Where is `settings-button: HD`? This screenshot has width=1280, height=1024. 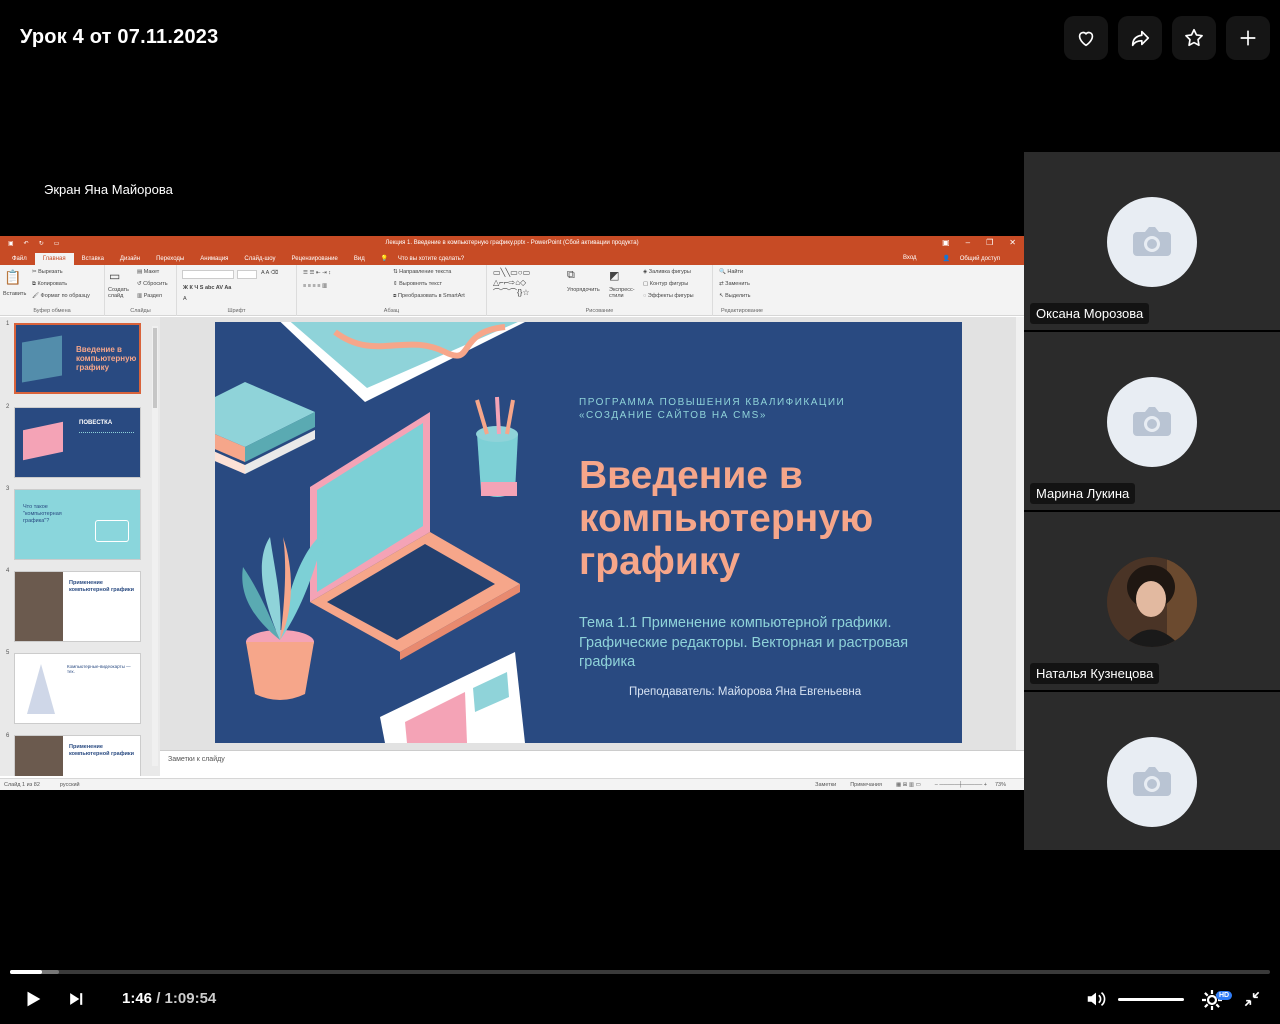 settings-button: HD is located at coordinates (1216, 1002).